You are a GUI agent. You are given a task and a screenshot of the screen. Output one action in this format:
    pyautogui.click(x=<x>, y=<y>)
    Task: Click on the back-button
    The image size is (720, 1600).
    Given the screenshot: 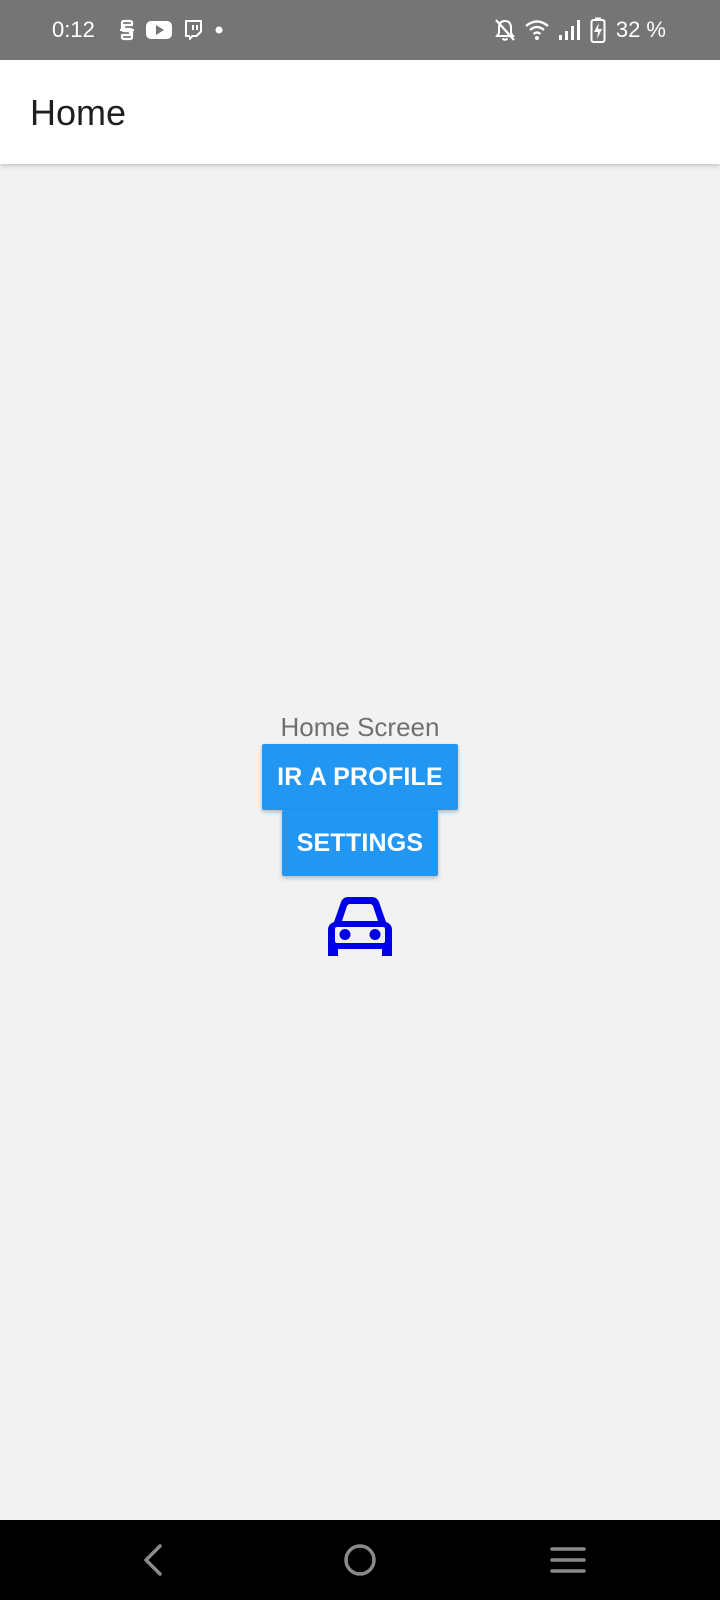 What is the action you would take?
    pyautogui.click(x=154, y=1560)
    